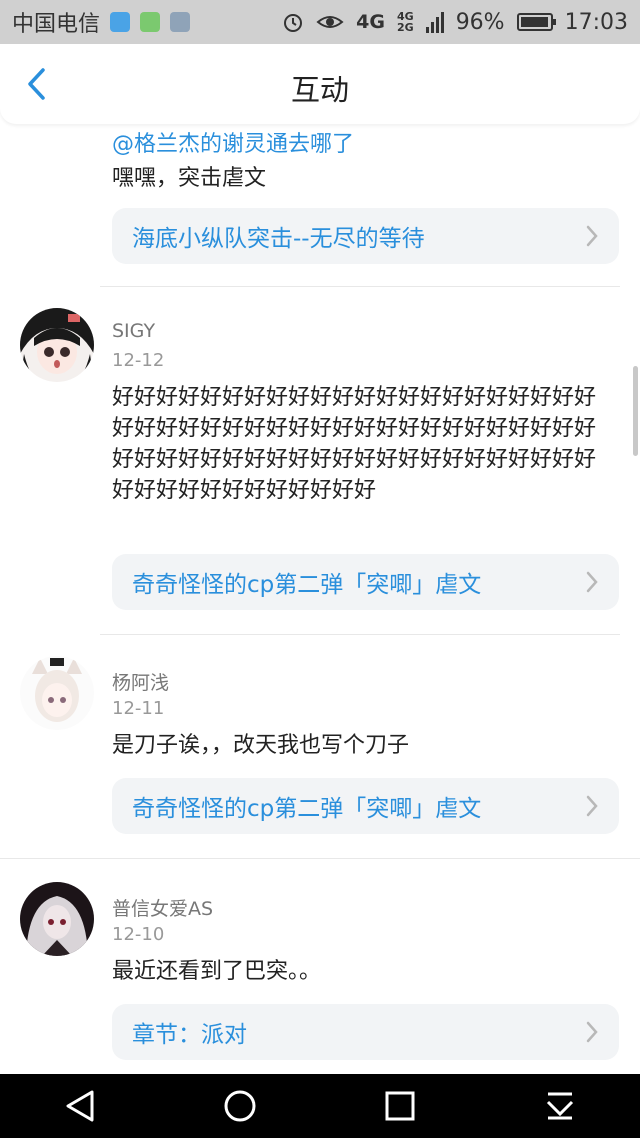  I want to click on story-link-card: 章节：派对, so click(365, 1032).